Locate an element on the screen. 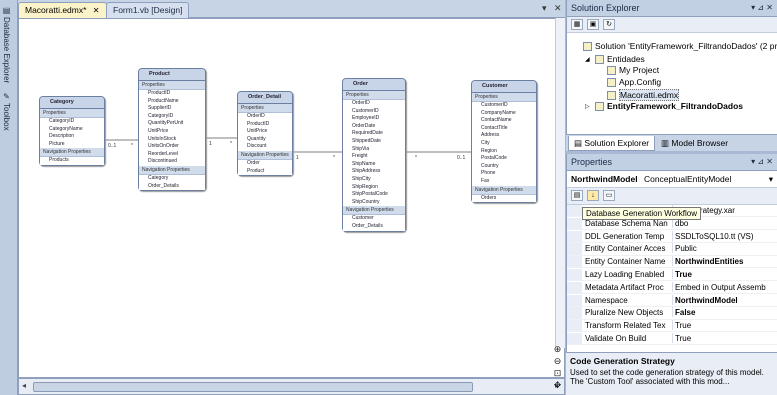 This screenshot has height=395, width=777. toolbox-tab: ✎ Toolbox is located at coordinates (6, 111).